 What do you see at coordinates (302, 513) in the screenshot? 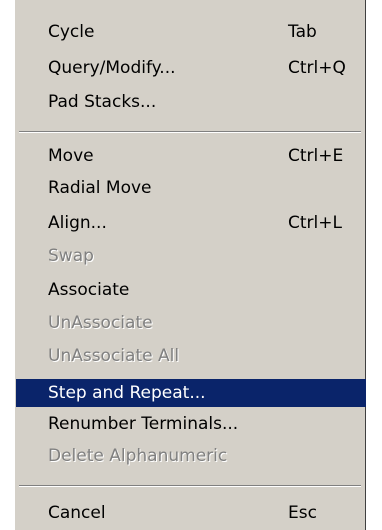
I see `menu-item-shortcut: Esc` at bounding box center [302, 513].